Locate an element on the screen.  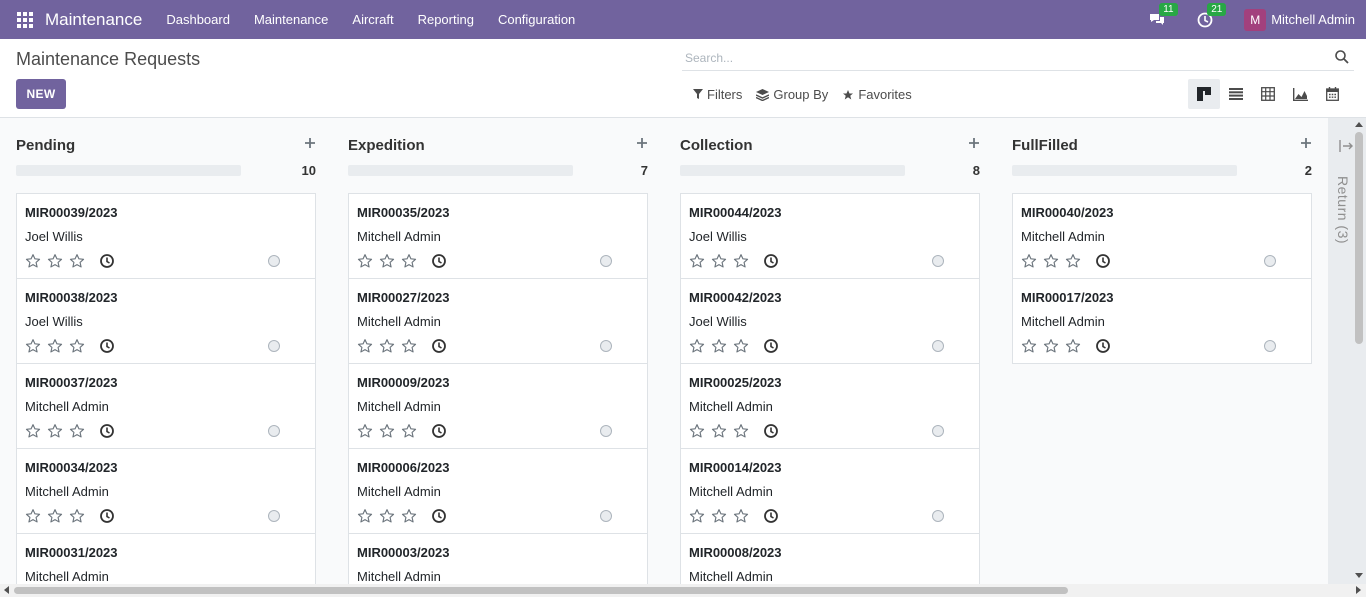
horizontal-scrollbar is located at coordinates (683, 590).